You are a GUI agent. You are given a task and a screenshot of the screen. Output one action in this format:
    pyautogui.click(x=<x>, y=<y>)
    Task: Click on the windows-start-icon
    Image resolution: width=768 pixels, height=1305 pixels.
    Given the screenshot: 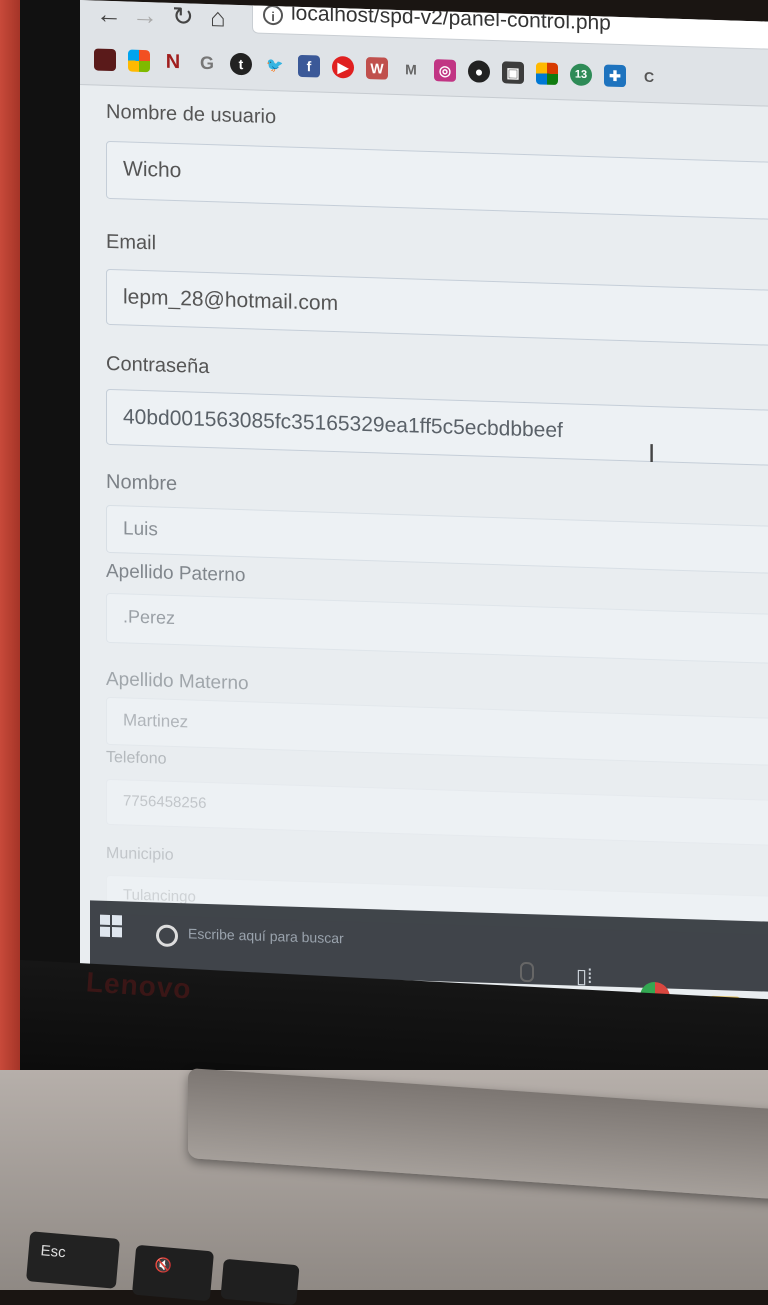 What is the action you would take?
    pyautogui.click(x=112, y=927)
    